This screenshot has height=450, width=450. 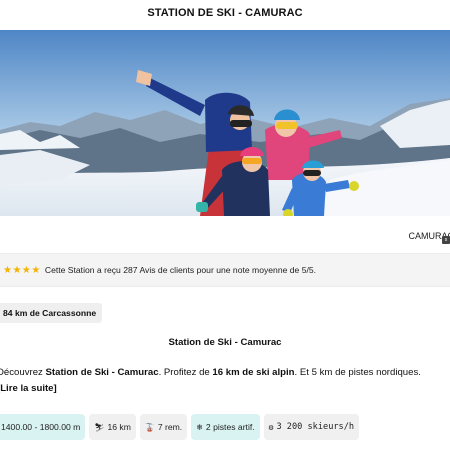 What do you see at coordinates (225, 342) in the screenshot?
I see `section-title: Station de Ski - Camurac` at bounding box center [225, 342].